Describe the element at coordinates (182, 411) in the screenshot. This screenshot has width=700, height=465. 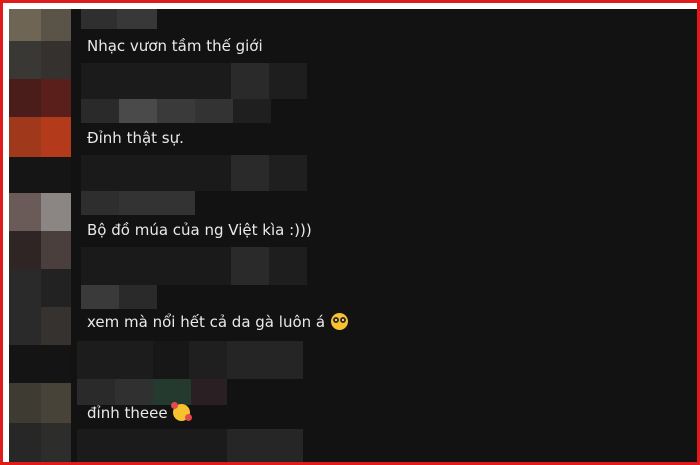
I see `smiling-face-with-hearts-emoji-icon` at that location.